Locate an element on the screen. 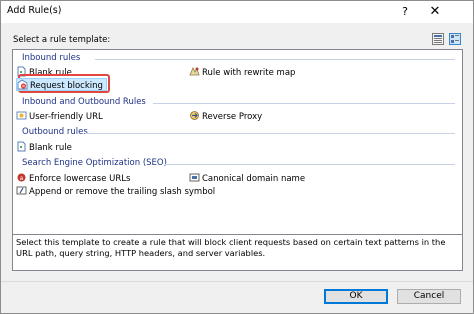  template-item-lowercase-urls: a Enforce lowercase URLs is located at coordinates (73, 178).